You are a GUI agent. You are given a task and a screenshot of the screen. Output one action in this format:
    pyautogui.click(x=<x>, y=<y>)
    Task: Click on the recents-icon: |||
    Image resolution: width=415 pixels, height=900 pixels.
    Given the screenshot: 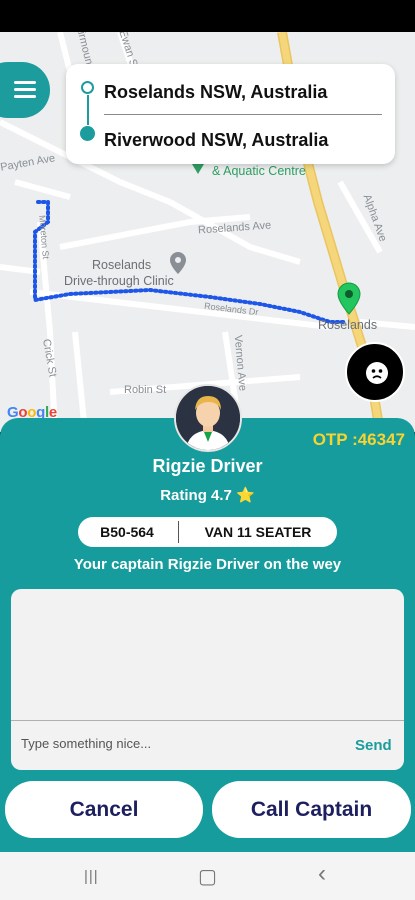 What is the action you would take?
    pyautogui.click(x=91, y=876)
    